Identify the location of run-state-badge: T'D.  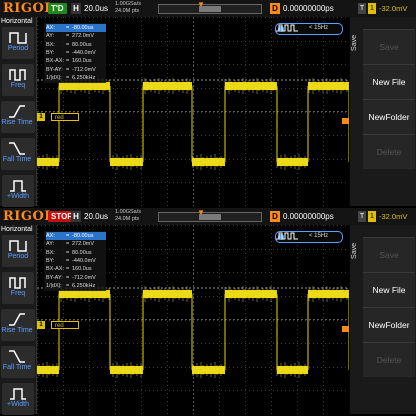
(57, 8).